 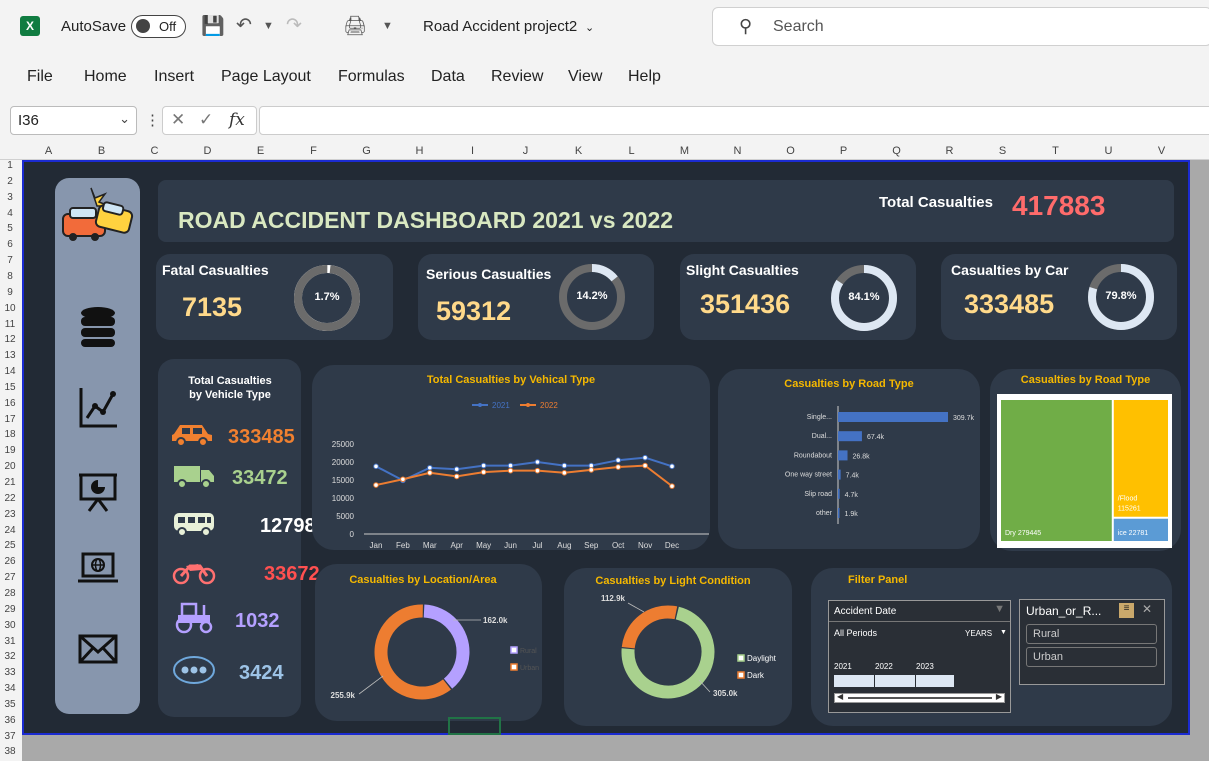 I want to click on redo-icon: ↷, so click(x=294, y=25).